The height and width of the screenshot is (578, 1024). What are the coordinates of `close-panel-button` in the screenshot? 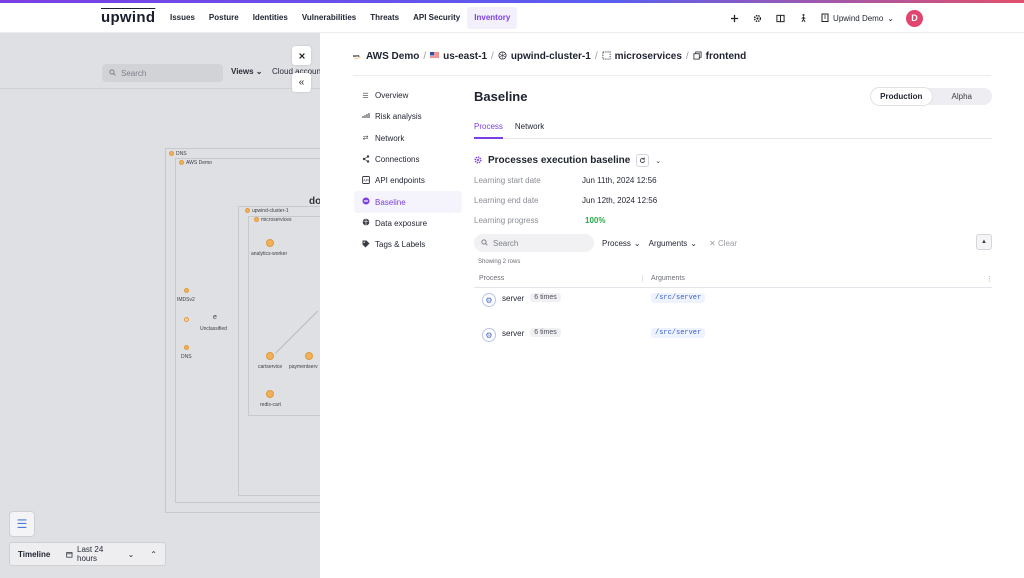 It's located at (301, 55).